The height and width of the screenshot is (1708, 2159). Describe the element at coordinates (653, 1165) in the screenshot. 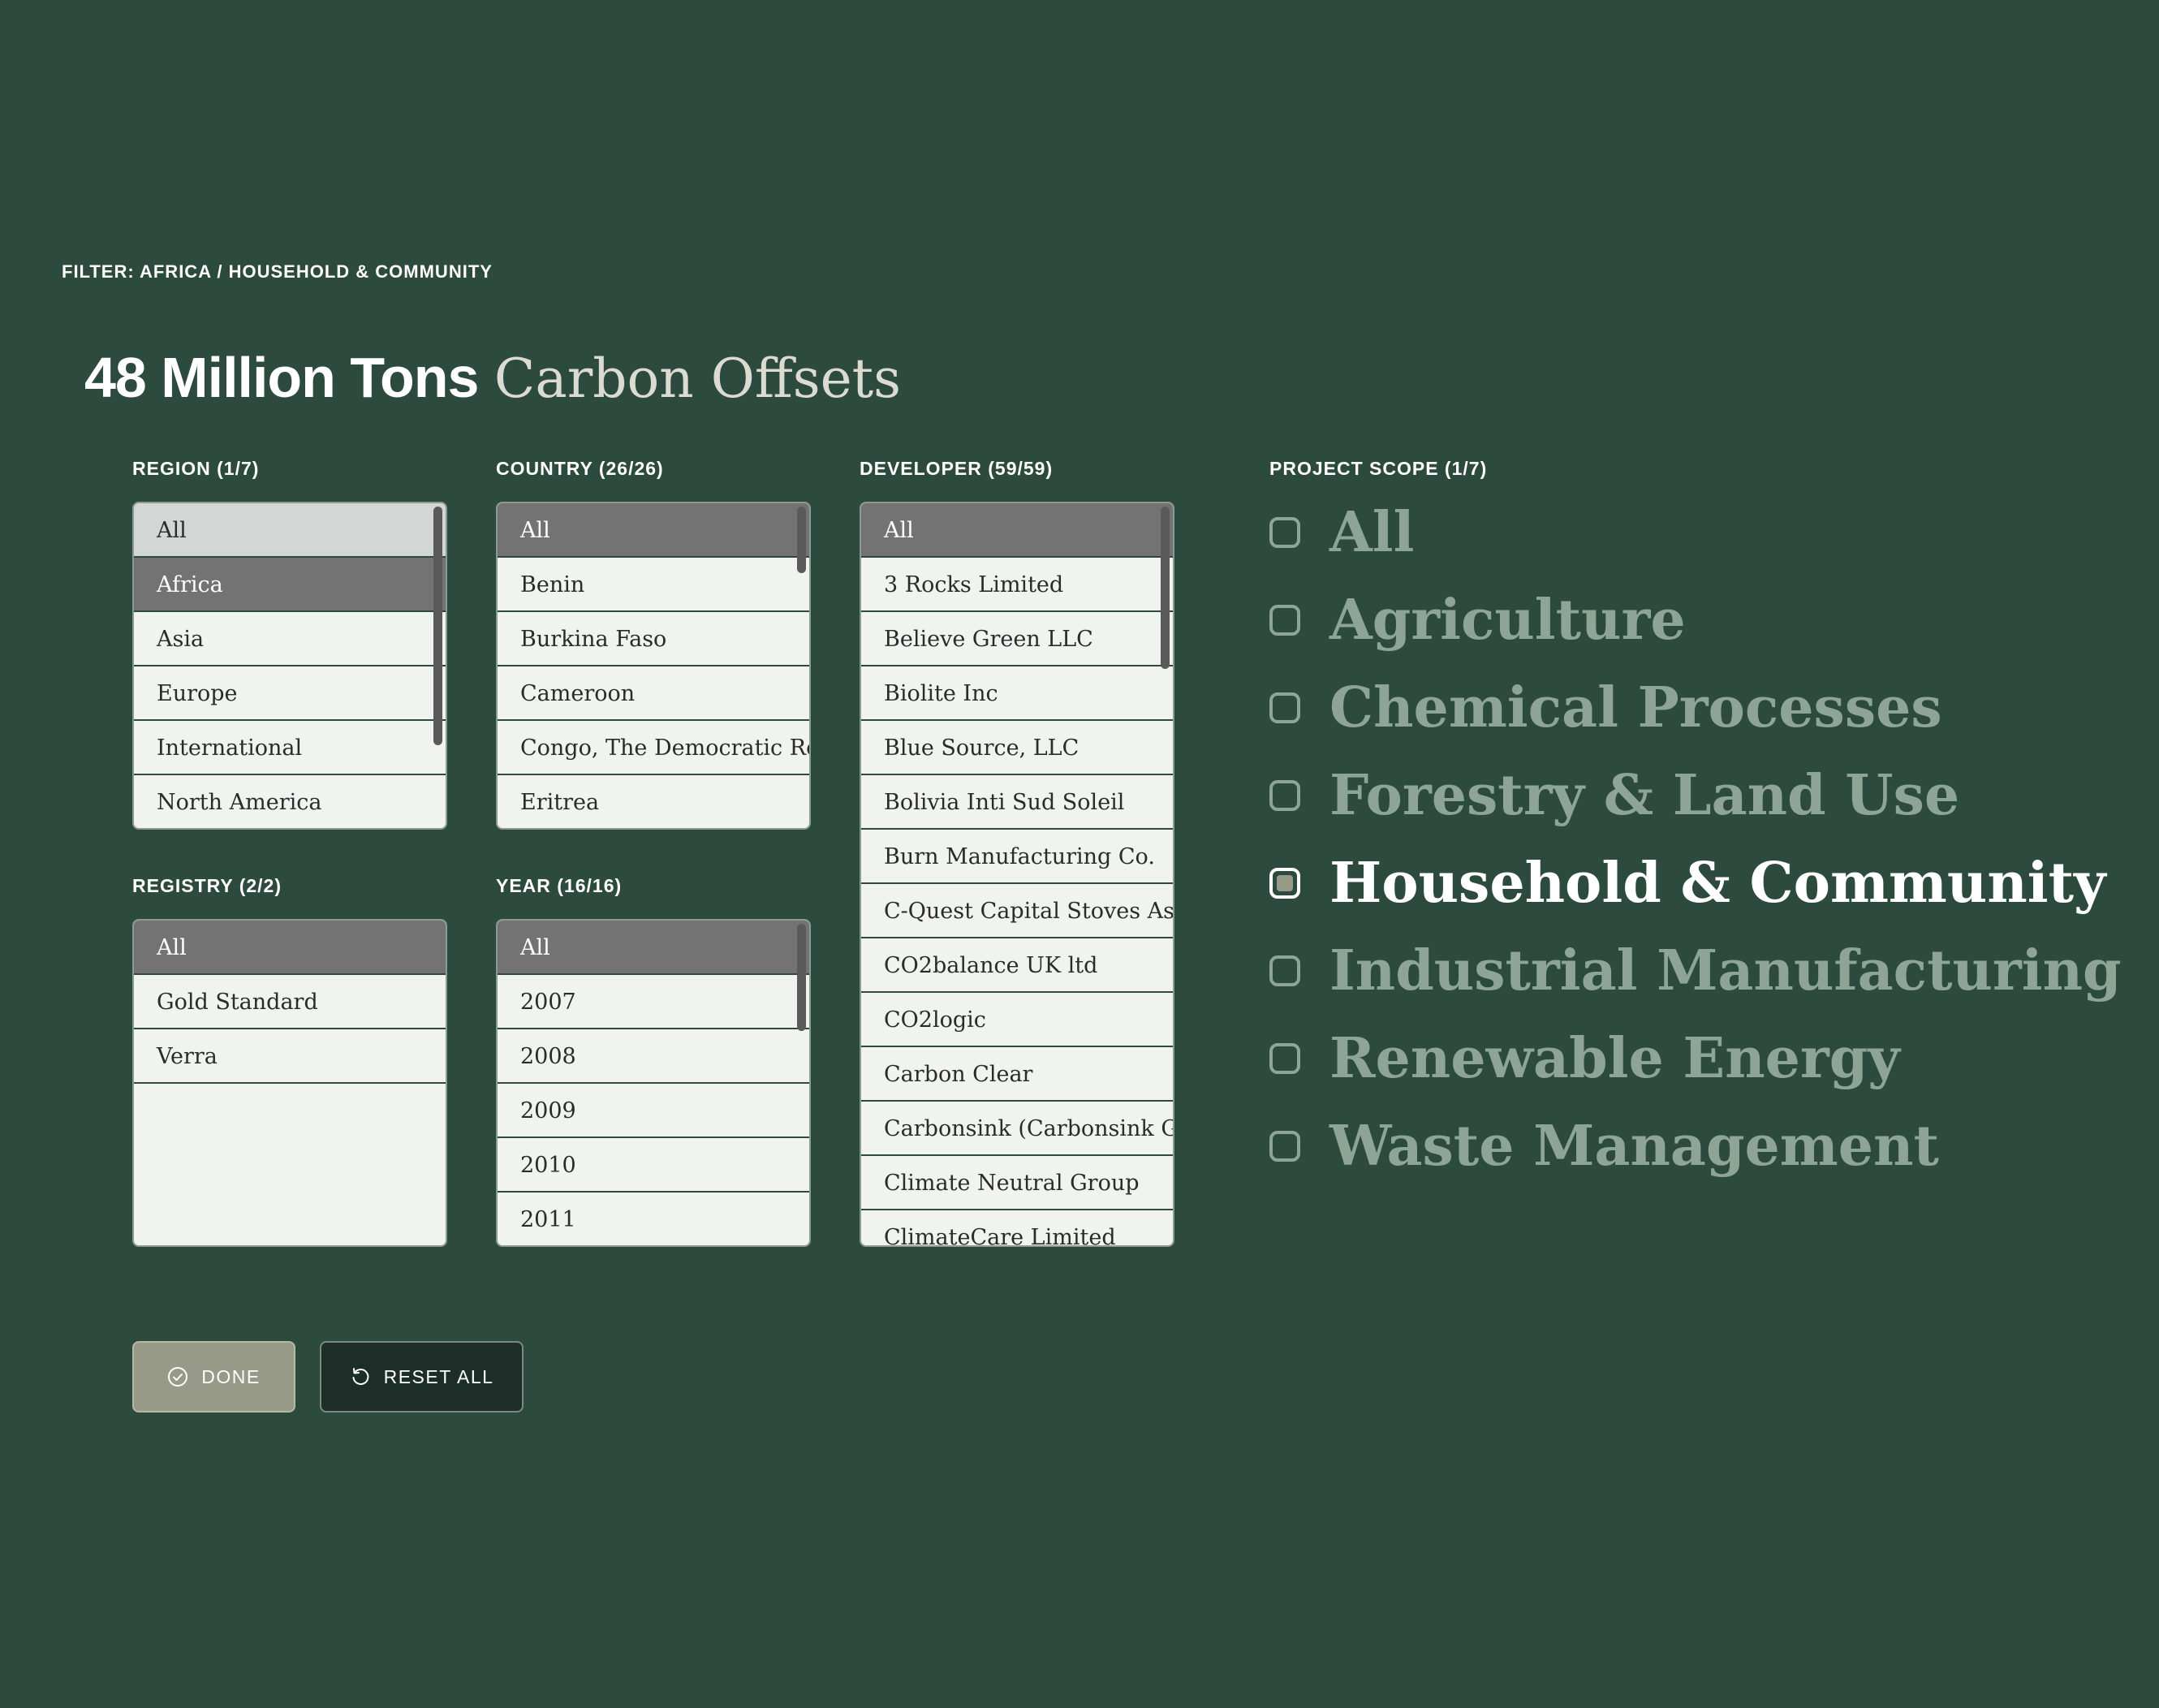

I see `year-option: 2010` at that location.